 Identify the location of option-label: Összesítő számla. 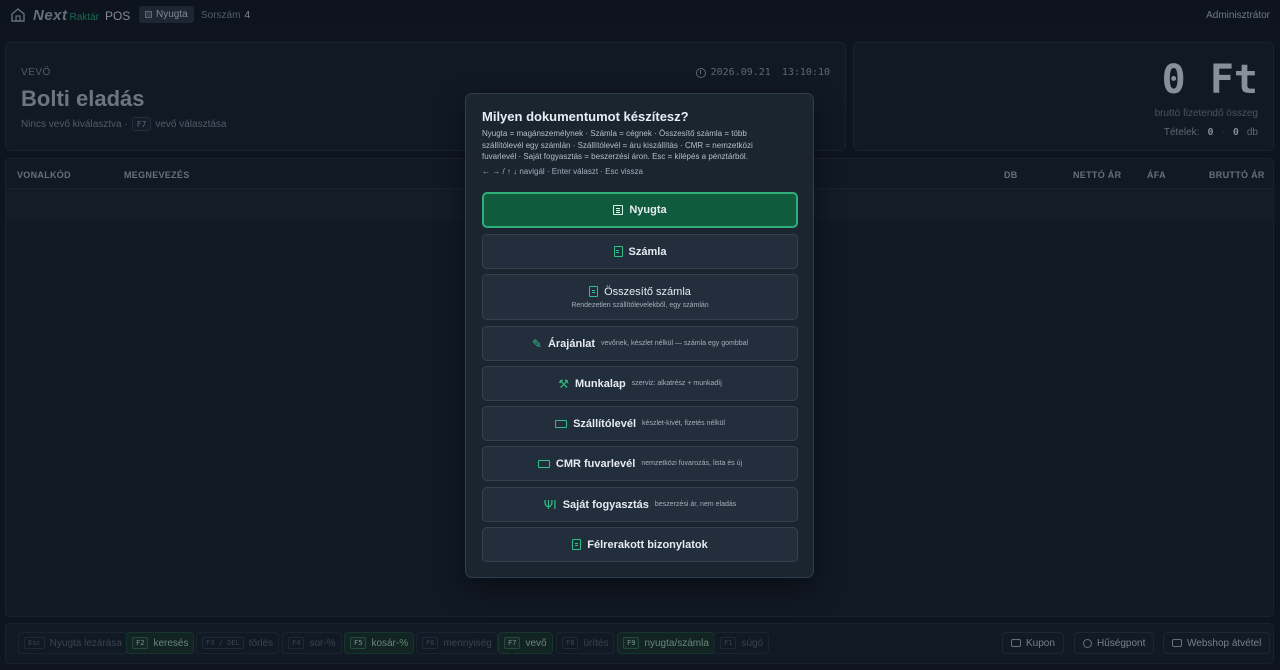
(647, 291).